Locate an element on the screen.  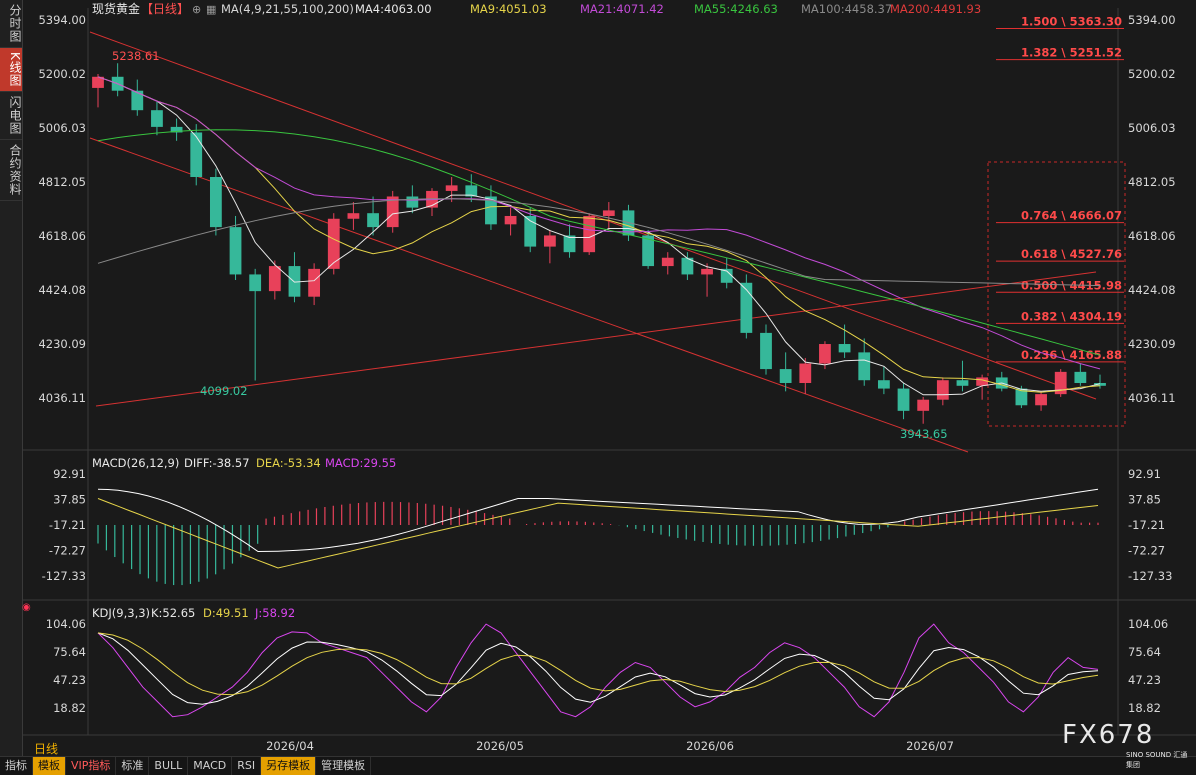
price-tick-right-0: 5394.00 is located at coordinates (1152, 20).